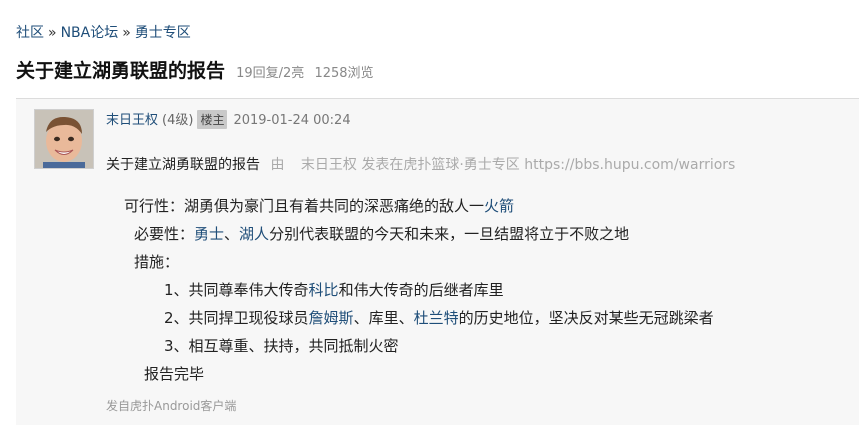 Image resolution: width=859 pixels, height=425 pixels. I want to click on link-james: 詹姆斯, so click(331, 318).